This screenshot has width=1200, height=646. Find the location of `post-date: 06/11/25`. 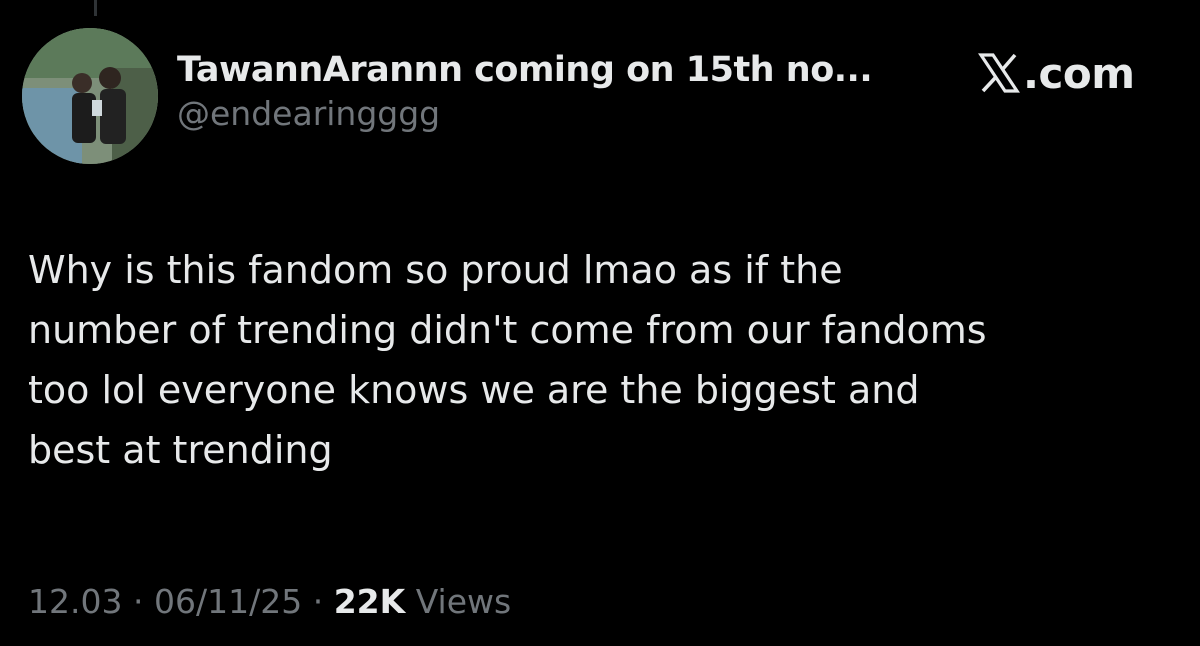

post-date: 06/11/25 is located at coordinates (228, 601).